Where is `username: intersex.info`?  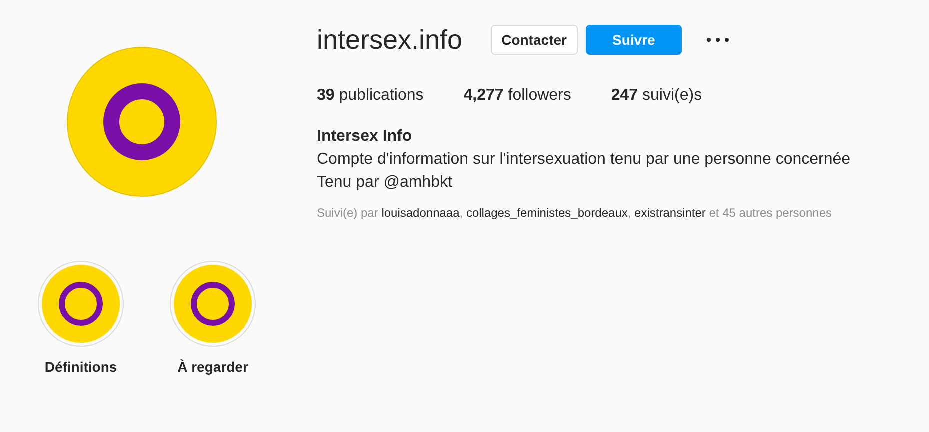 username: intersex.info is located at coordinates (390, 40).